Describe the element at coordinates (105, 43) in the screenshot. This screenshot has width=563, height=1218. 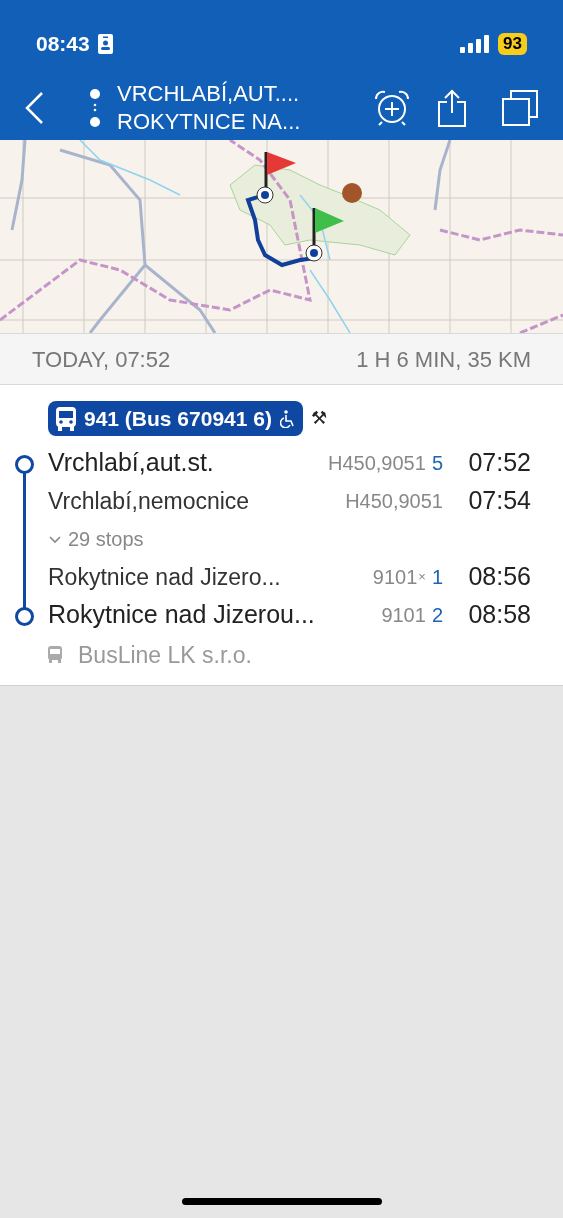
I see `id-card-icon` at that location.